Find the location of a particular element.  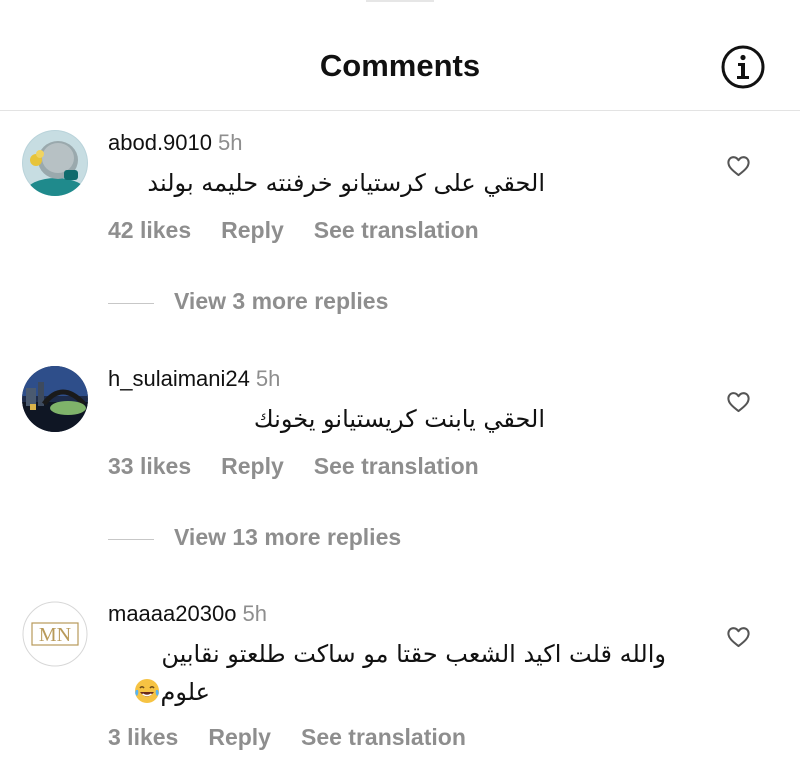

likes-count: 42 likes is located at coordinates (149, 230).